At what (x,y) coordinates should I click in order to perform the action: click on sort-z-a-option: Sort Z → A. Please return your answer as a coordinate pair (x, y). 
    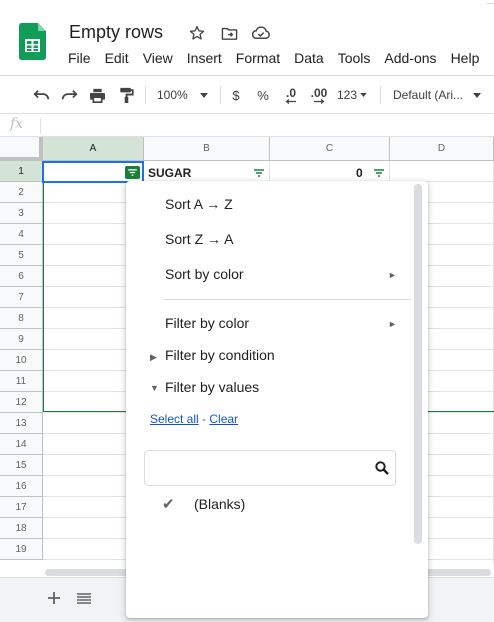
    Looking at the image, I should click on (199, 239).